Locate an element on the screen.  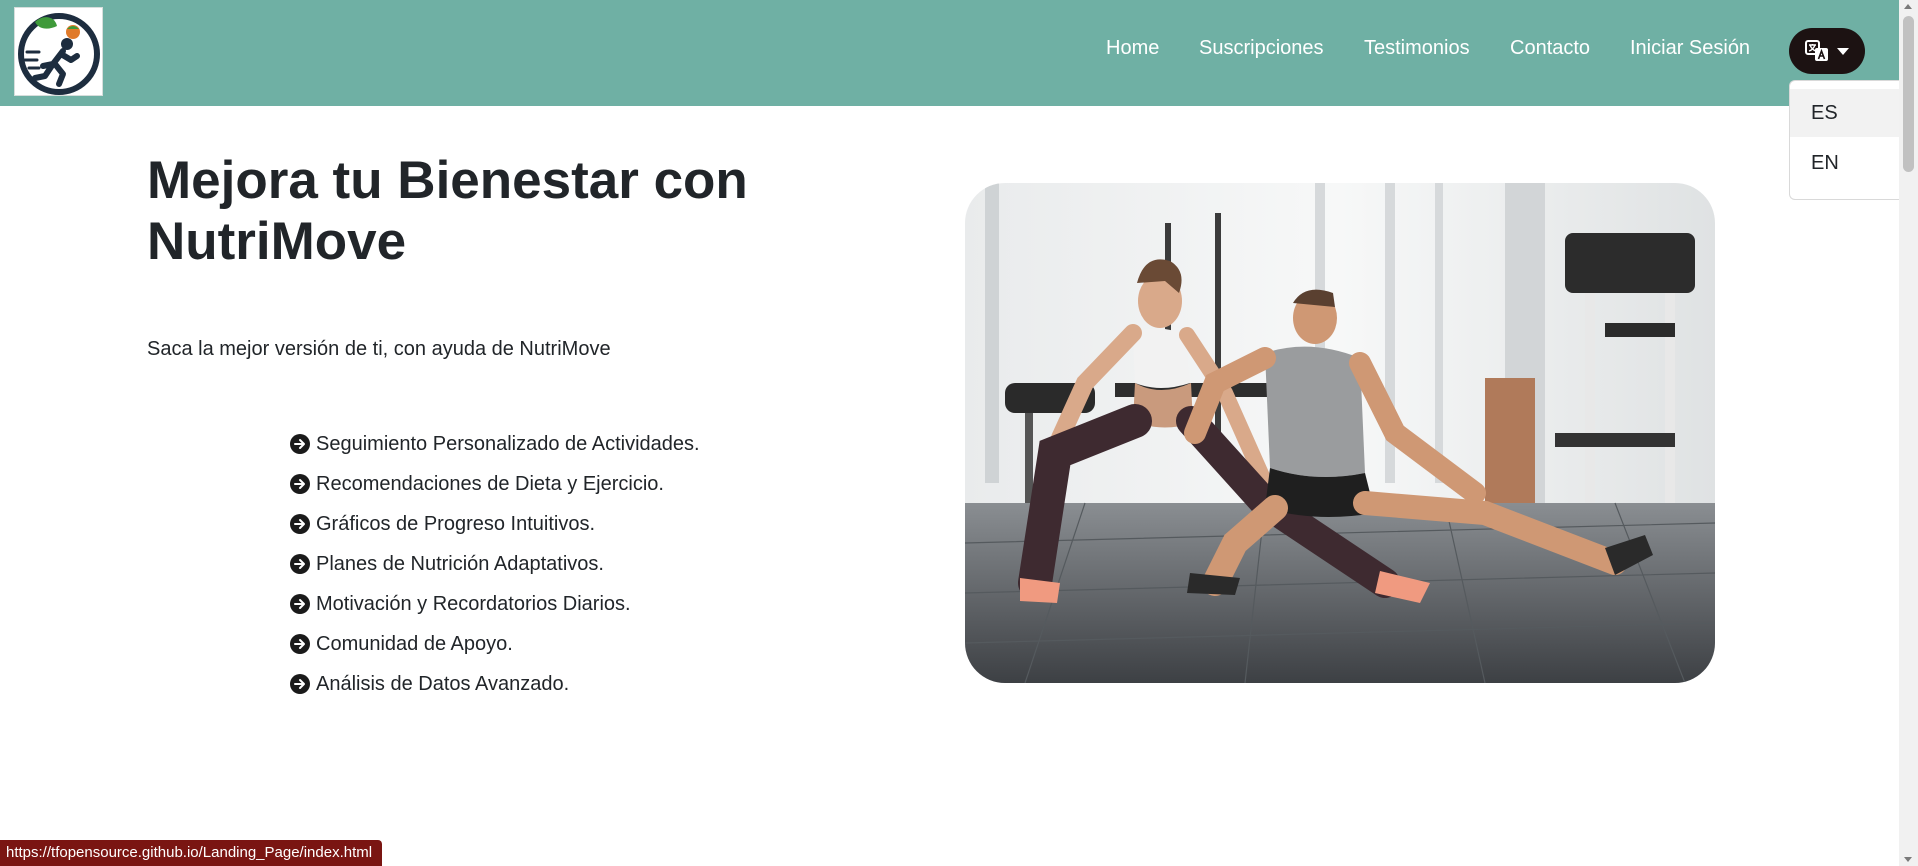
nav-link-contacto: Contacto is located at coordinates (1550, 48).